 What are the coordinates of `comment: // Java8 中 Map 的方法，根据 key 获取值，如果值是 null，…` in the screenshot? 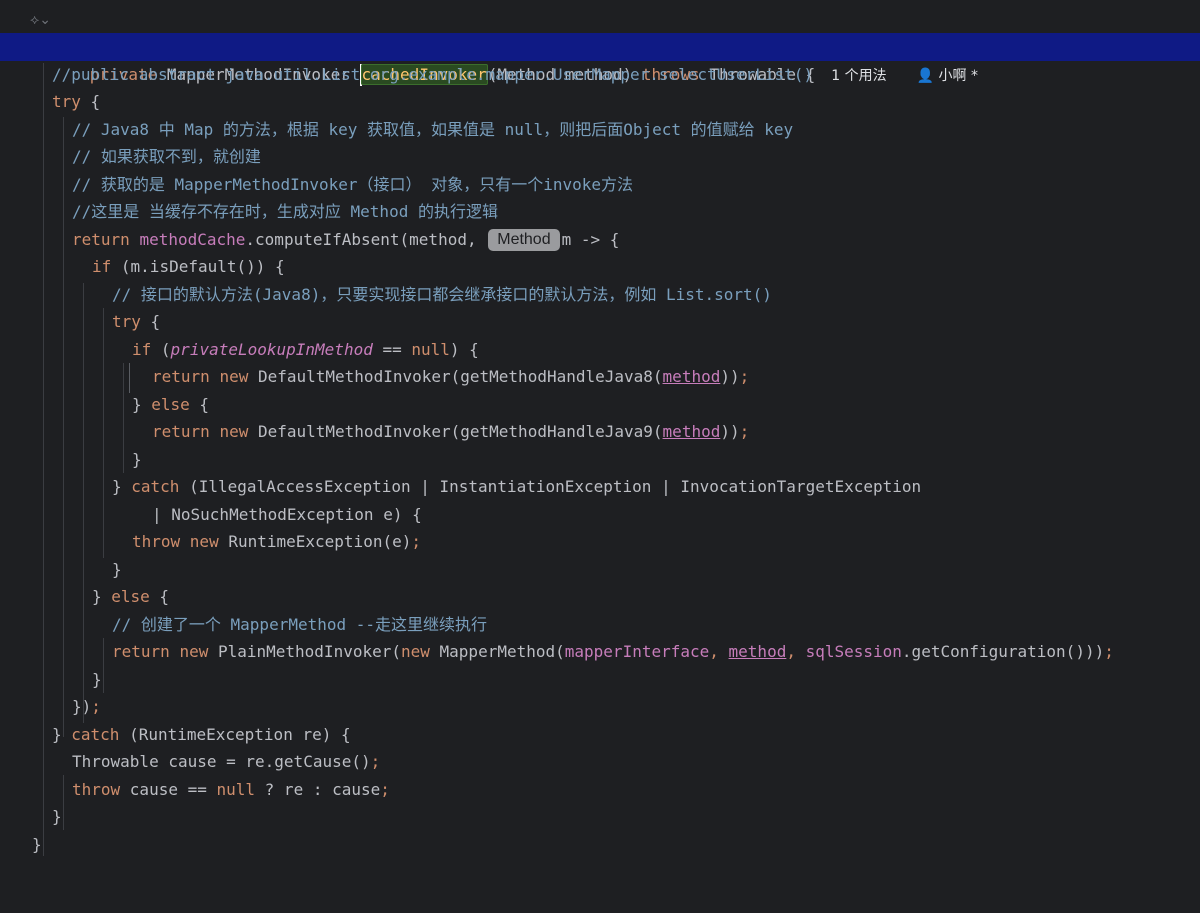 It's located at (433, 129).